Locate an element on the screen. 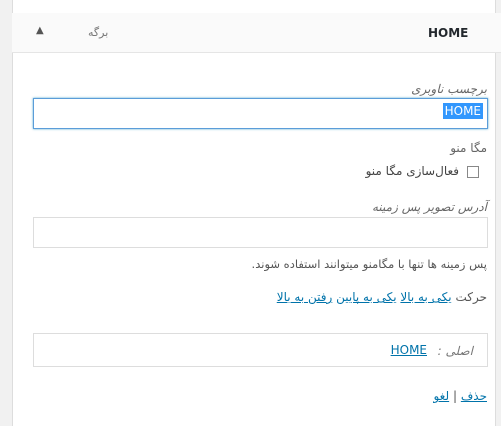 The height and width of the screenshot is (426, 501). move-up-link: یکی به بالا is located at coordinates (425, 297).